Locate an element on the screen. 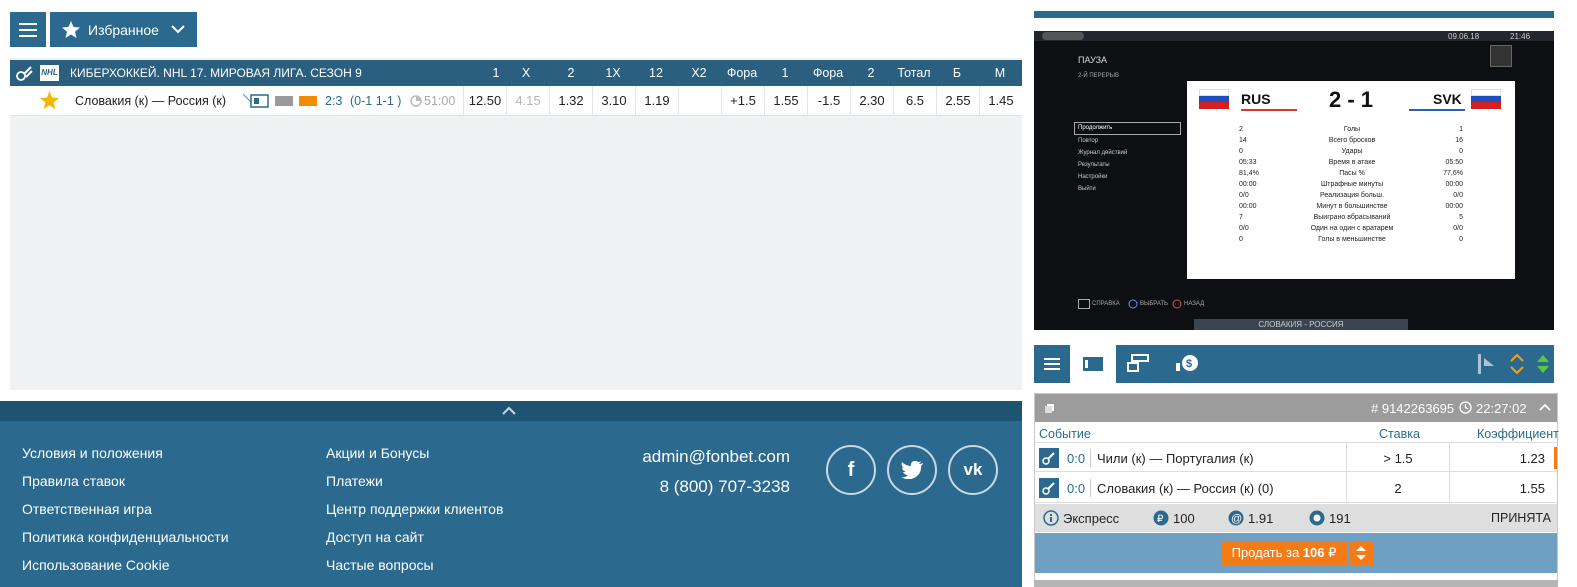  coupon-row: 0:0 Чили (к) — Португалия (к) > 1.5 1.23 is located at coordinates (1296, 457).